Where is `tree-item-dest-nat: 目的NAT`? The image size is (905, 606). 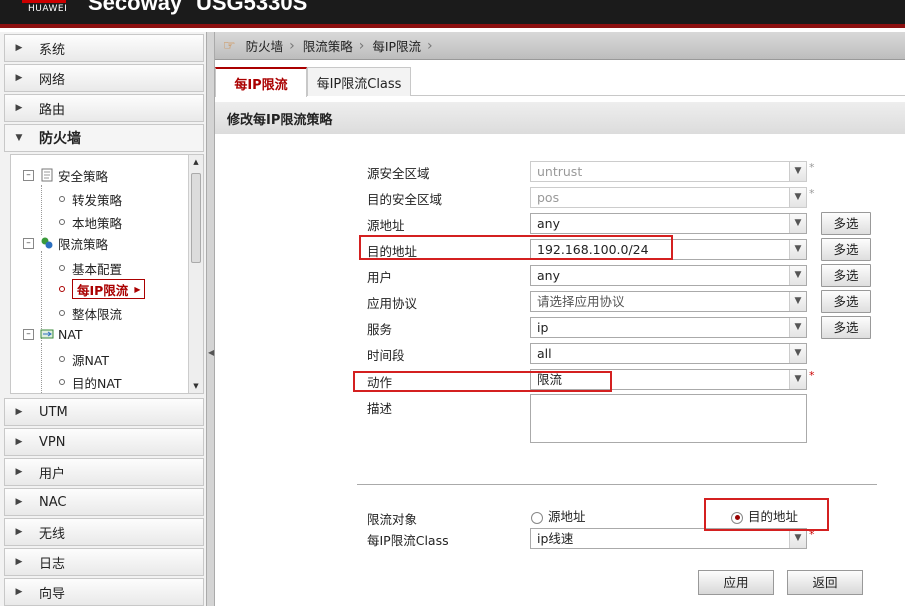 tree-item-dest-nat: 目的NAT is located at coordinates (90, 382).